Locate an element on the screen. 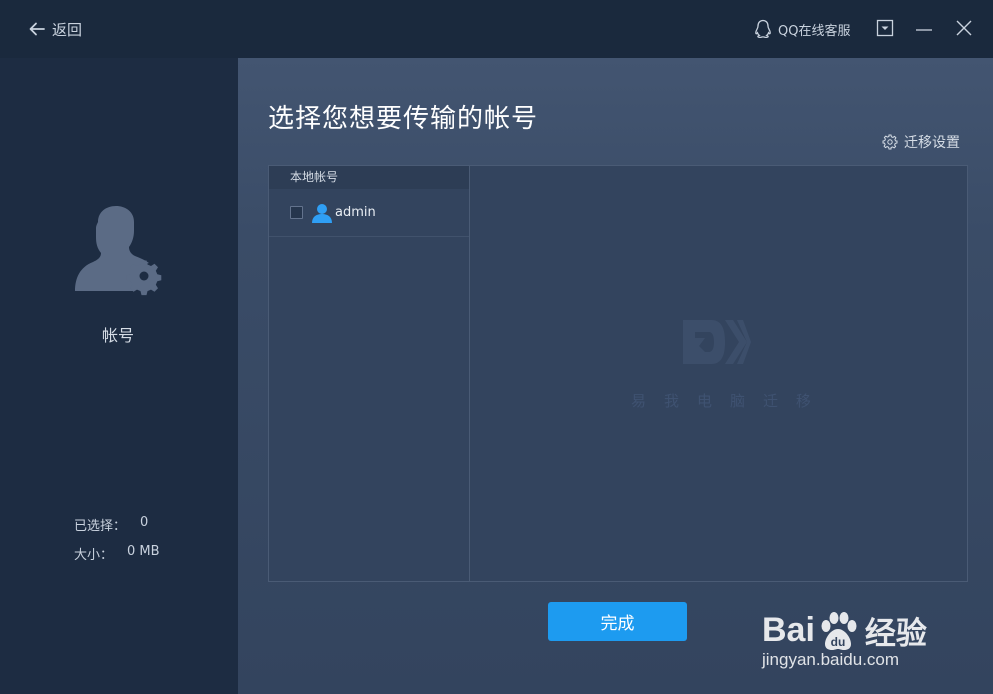 The width and height of the screenshot is (993, 694). page-title: 选择您想要传输的帐号 is located at coordinates (403, 119).